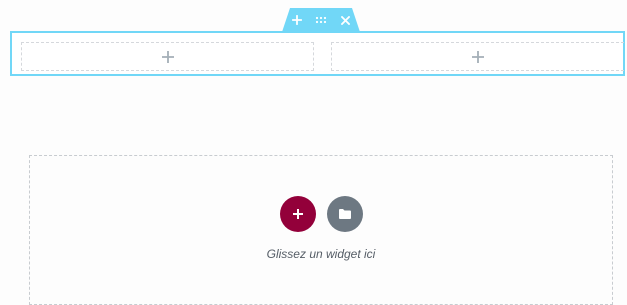  I want to click on column-add-widget-left, so click(167, 56).